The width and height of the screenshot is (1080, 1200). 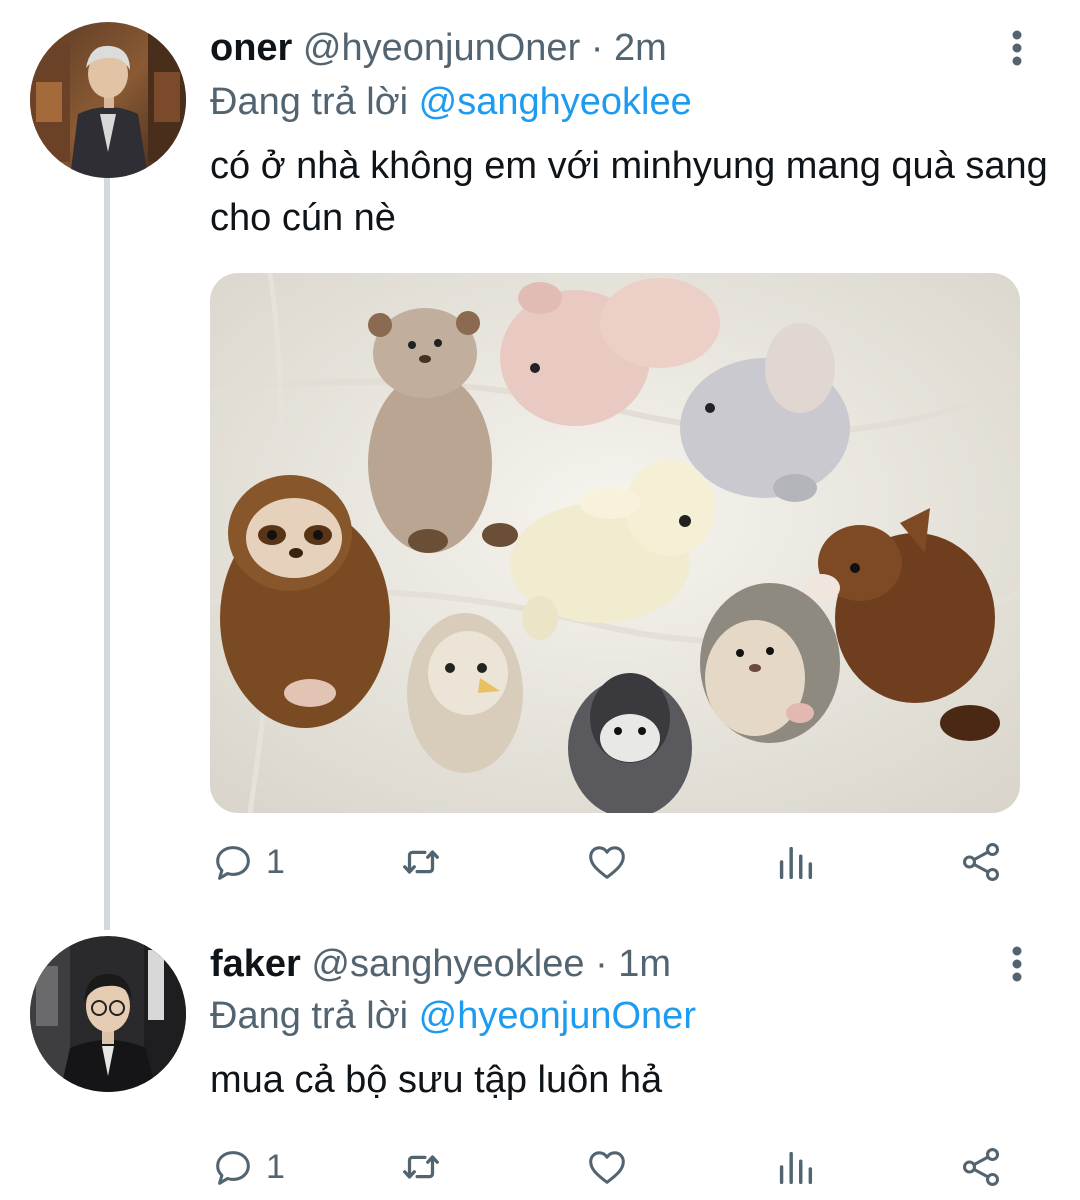 I want to click on tweet-header: oner @hyeonjunOner · 2m, so click(x=438, y=48).